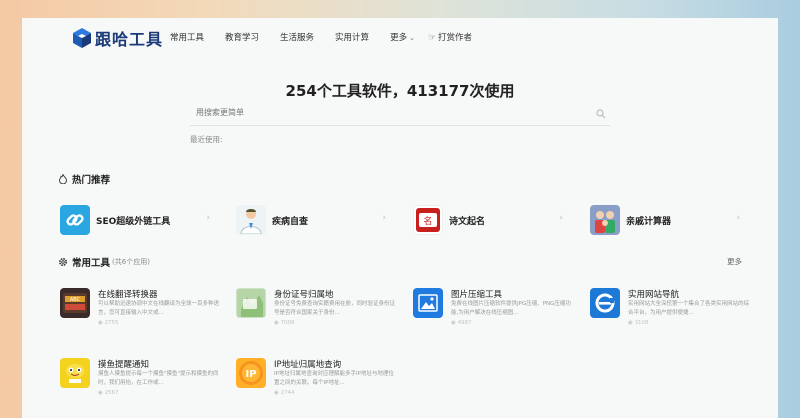  What do you see at coordinates (428, 303) in the screenshot?
I see `image-compress-icon` at bounding box center [428, 303].